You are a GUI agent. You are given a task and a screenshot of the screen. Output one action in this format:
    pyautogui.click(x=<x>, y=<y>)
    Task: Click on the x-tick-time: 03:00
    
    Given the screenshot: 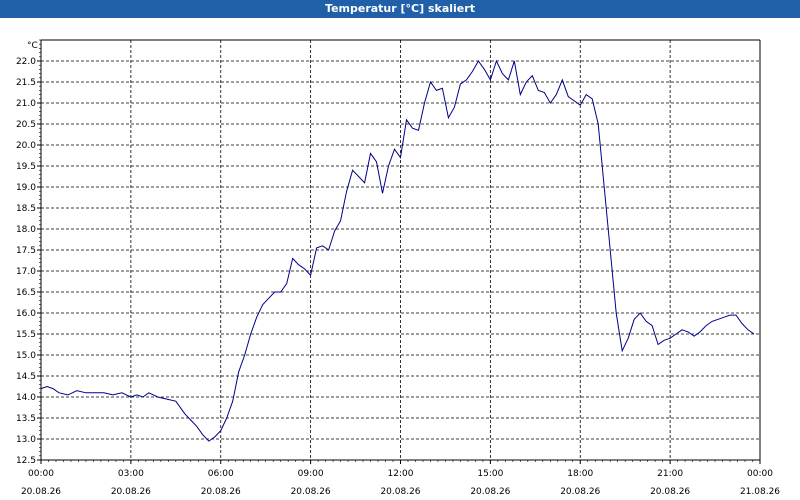 What is the action you would take?
    pyautogui.click(x=131, y=474)
    